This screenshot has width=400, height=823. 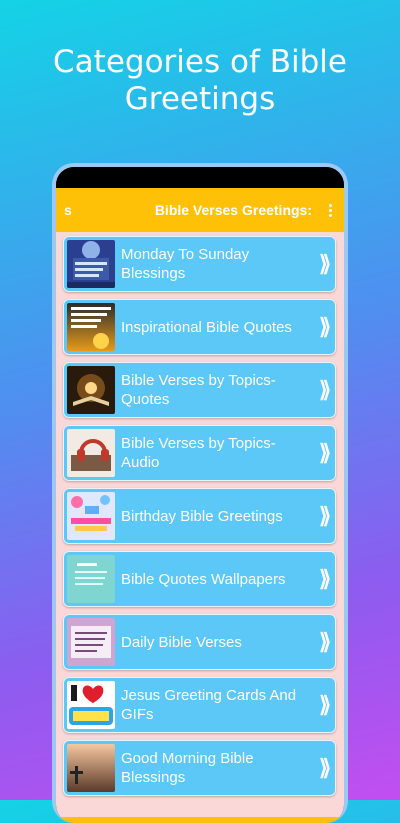 What do you see at coordinates (203, 579) in the screenshot?
I see `list-item-label: Bible Quotes Wallpapers` at bounding box center [203, 579].